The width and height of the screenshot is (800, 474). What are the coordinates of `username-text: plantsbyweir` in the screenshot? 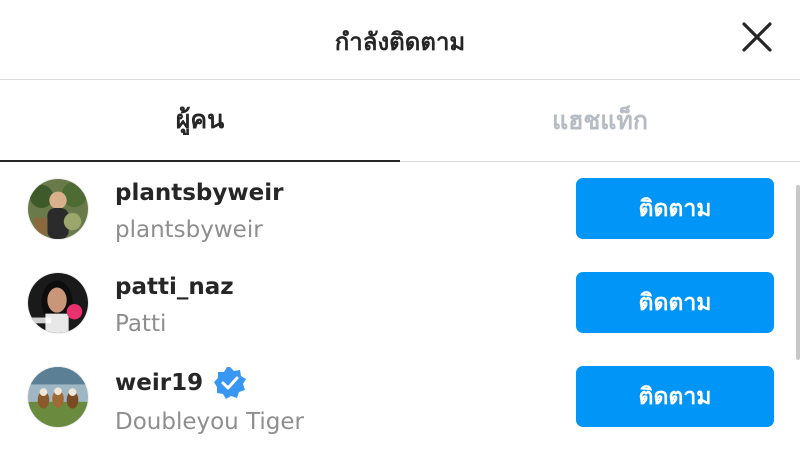 It's located at (199, 193).